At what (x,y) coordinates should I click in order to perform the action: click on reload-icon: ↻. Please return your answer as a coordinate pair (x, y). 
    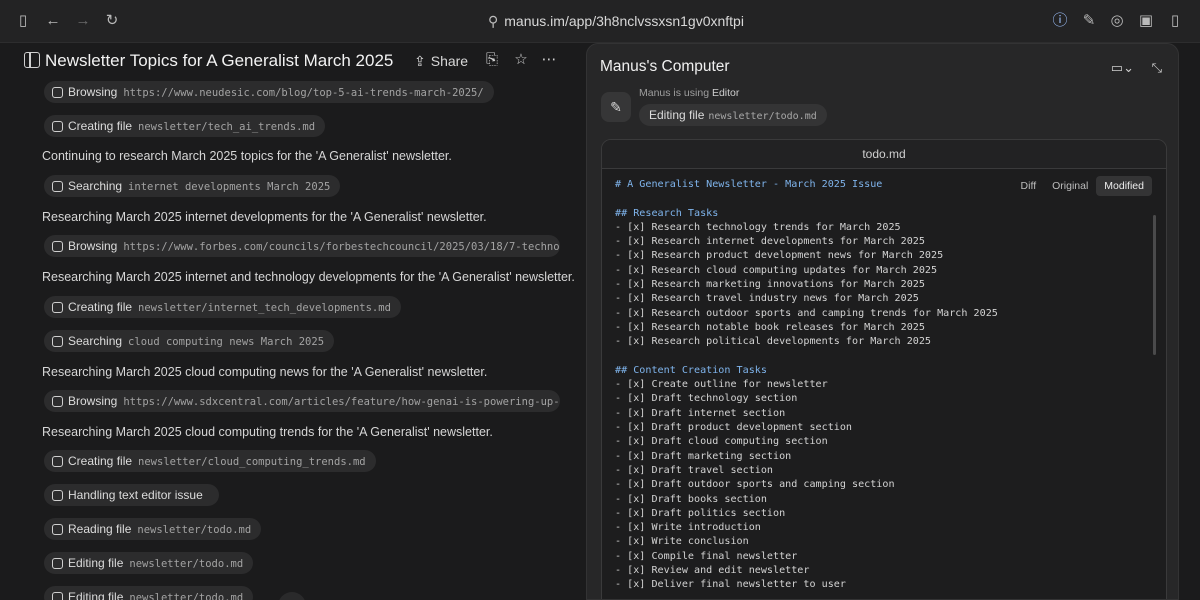
    Looking at the image, I should click on (112, 21).